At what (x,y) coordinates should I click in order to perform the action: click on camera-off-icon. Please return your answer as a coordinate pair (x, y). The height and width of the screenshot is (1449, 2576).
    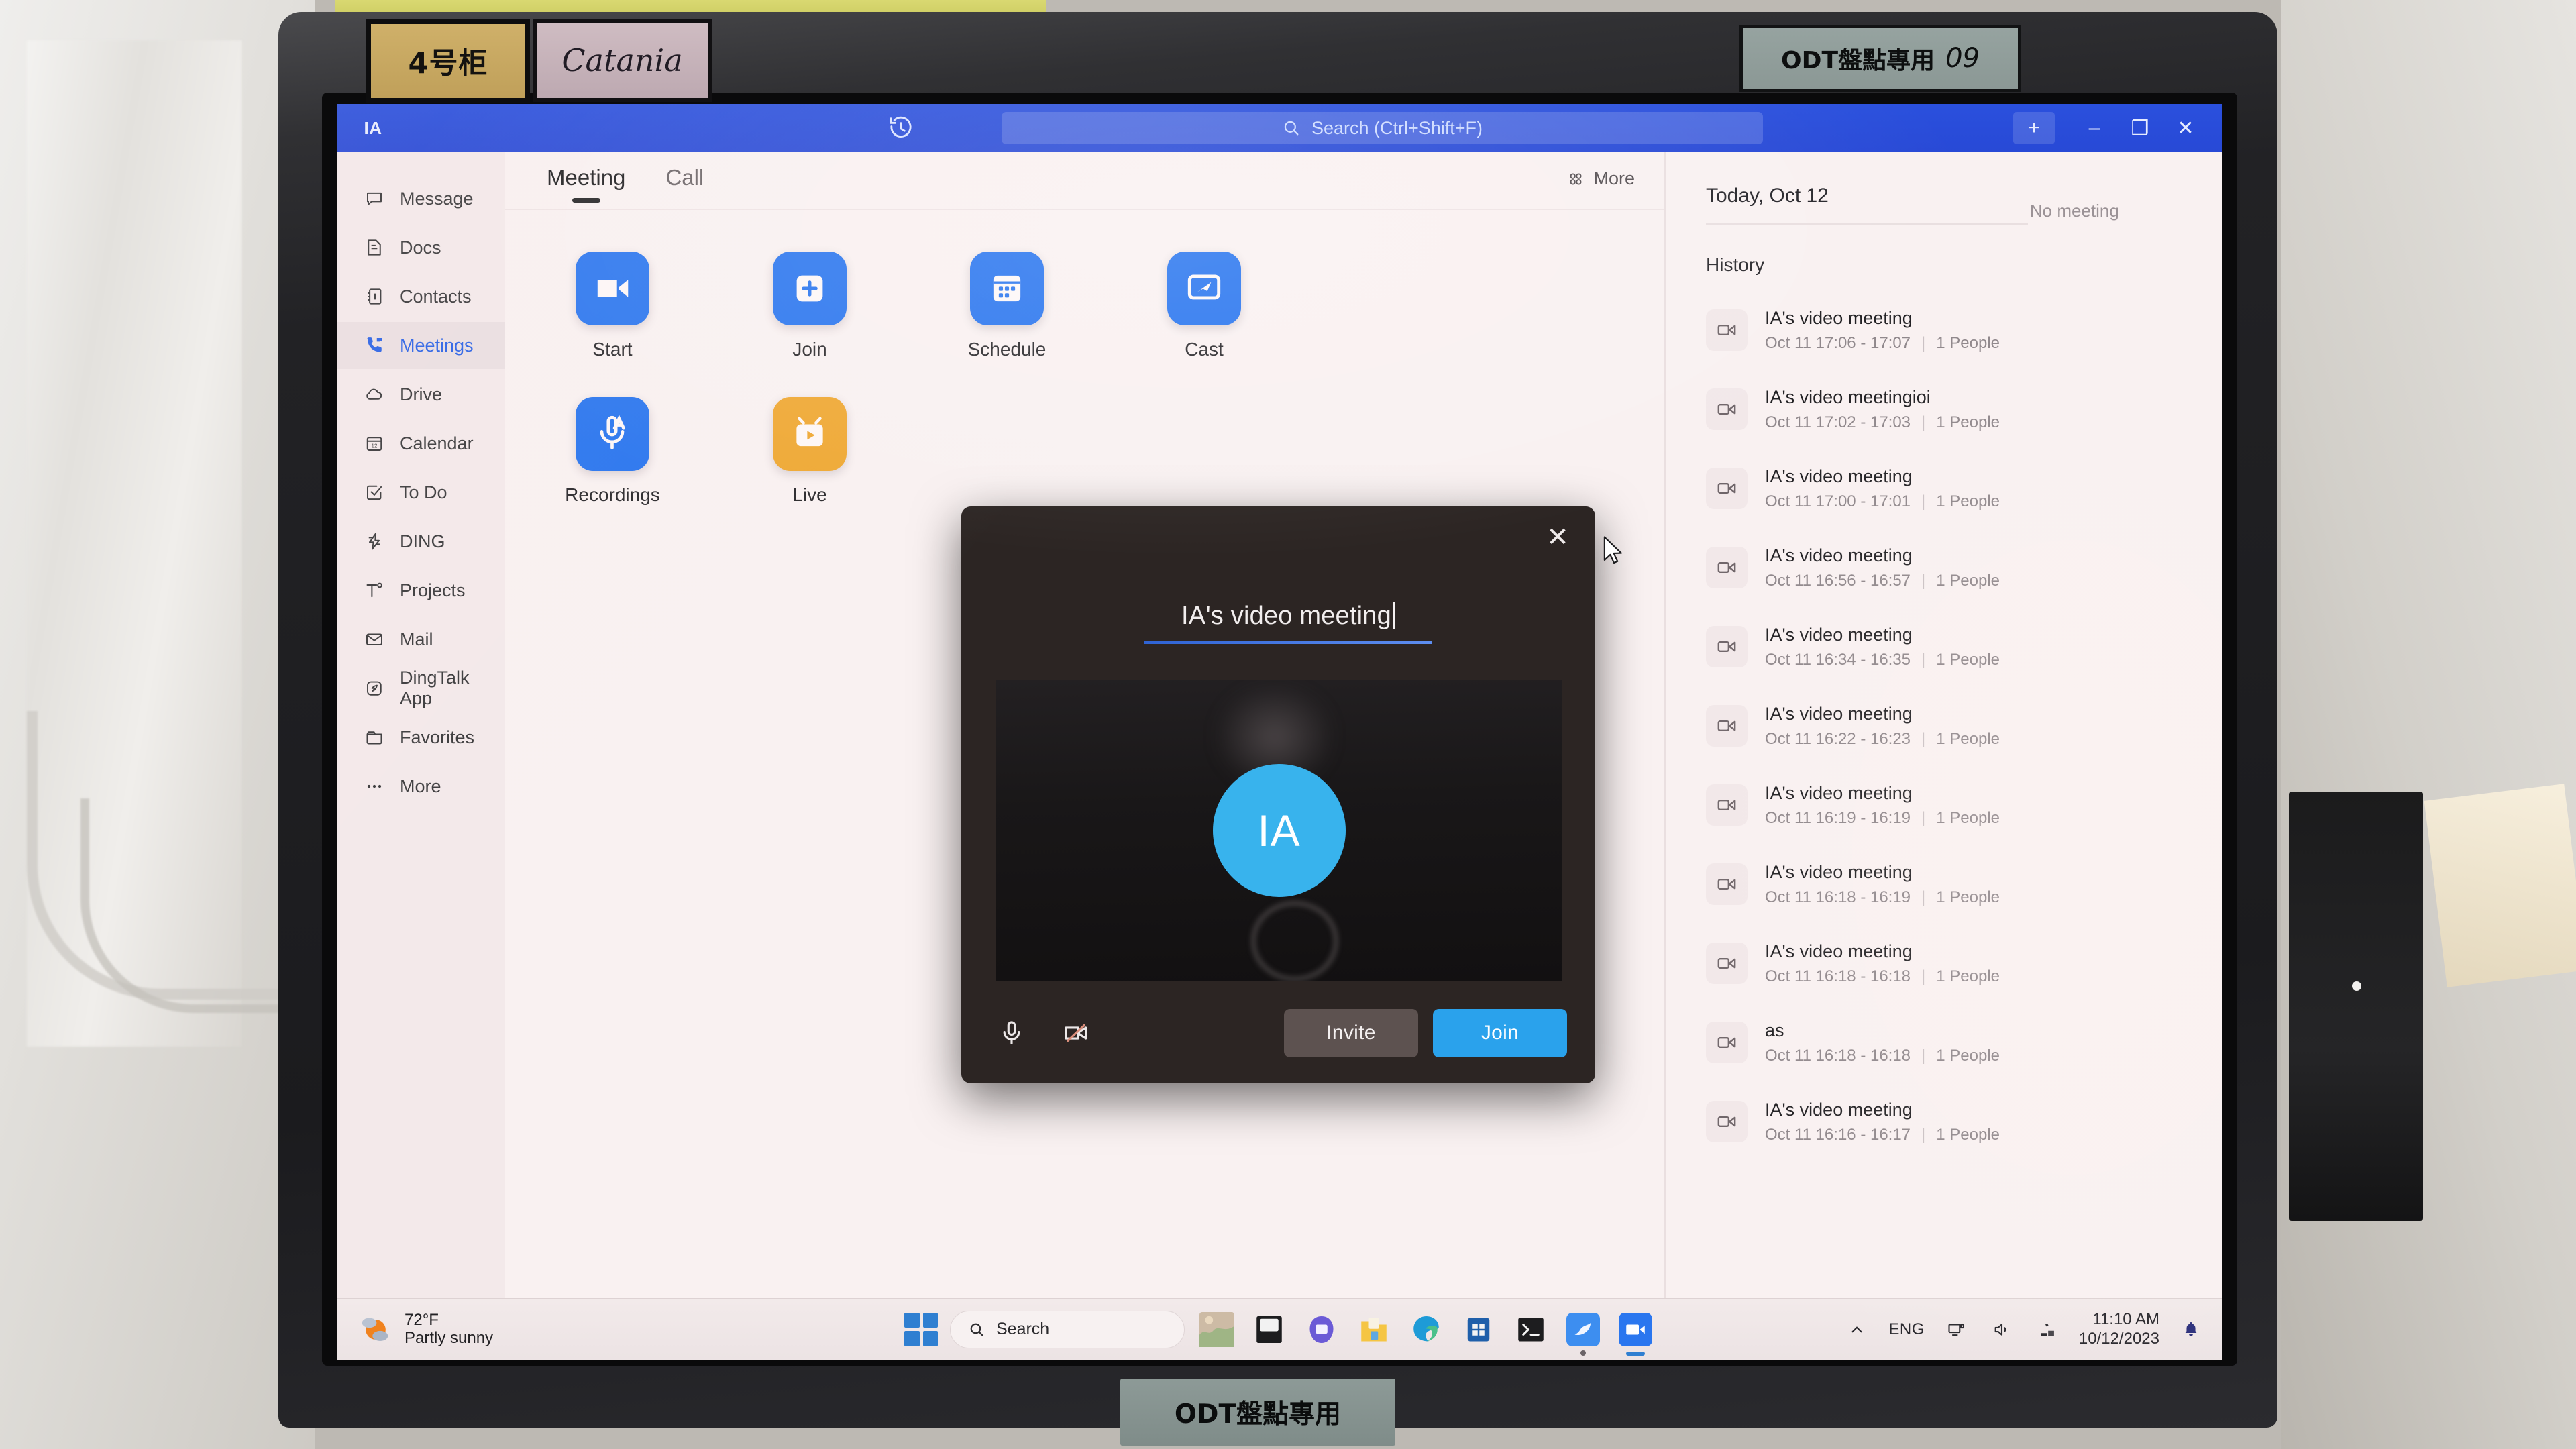
    Looking at the image, I should click on (1076, 1033).